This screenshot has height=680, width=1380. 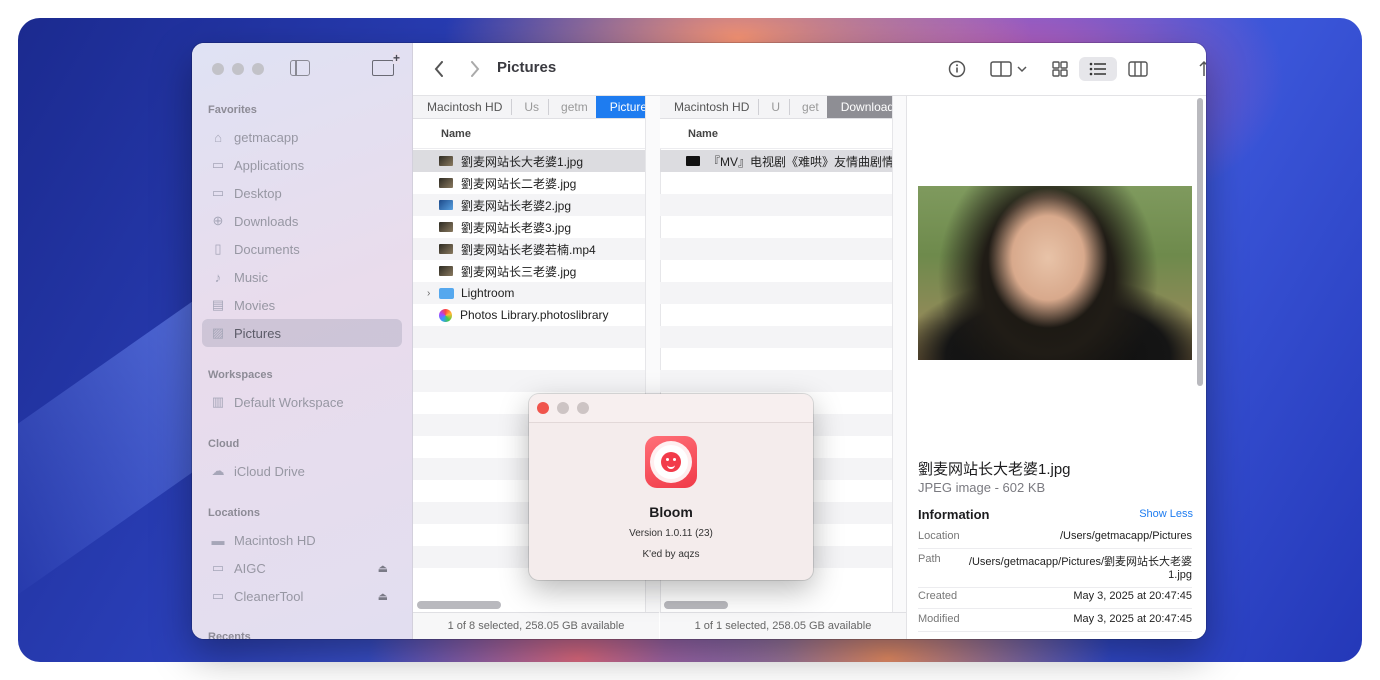 I want to click on grid-view-icon, so click(x=1060, y=69).